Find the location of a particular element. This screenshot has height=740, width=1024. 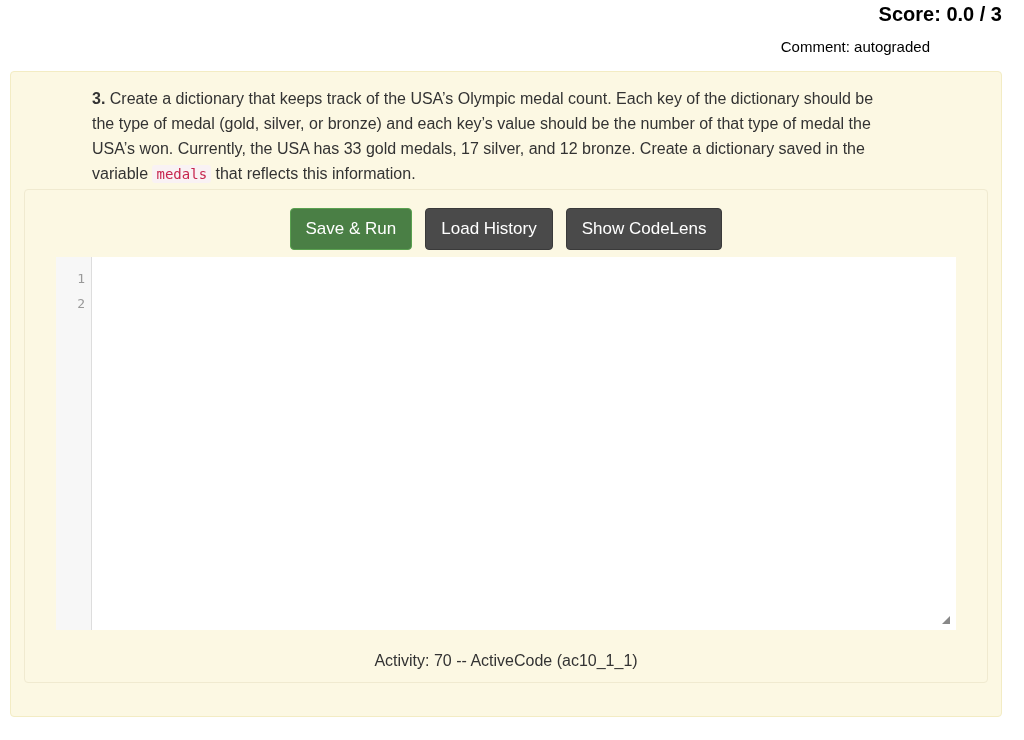

comment-text: Comment: autograded is located at coordinates (855, 47).